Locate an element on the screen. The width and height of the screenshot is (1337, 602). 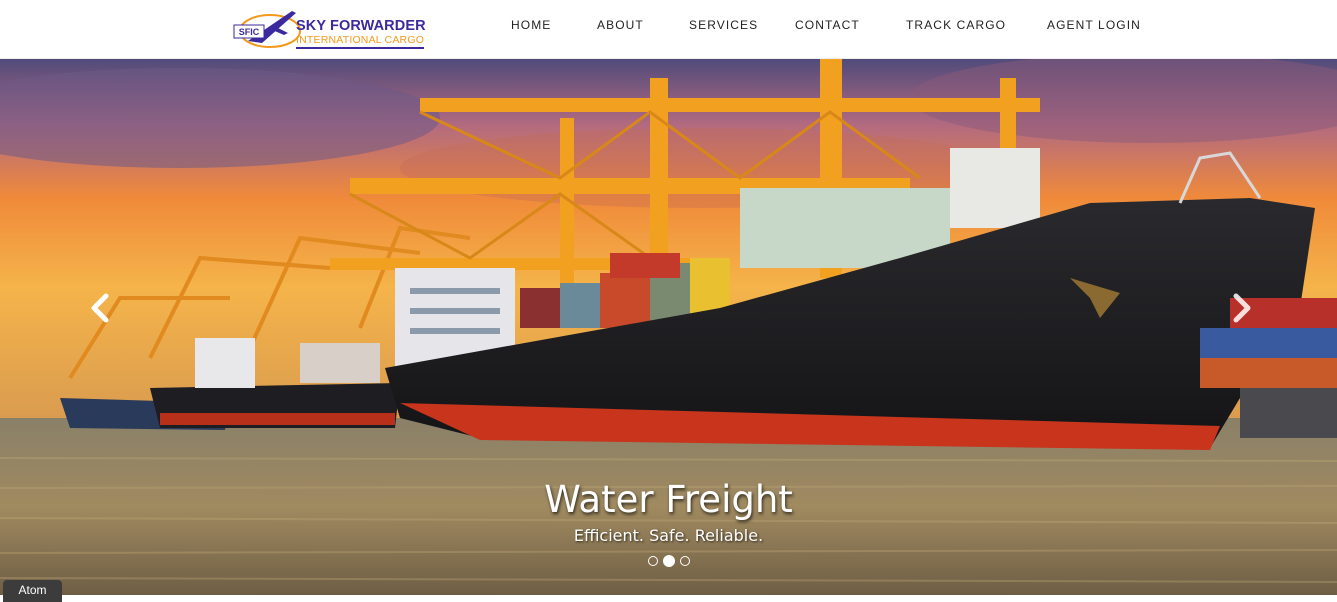
nav-home: HOME is located at coordinates (531, 25).